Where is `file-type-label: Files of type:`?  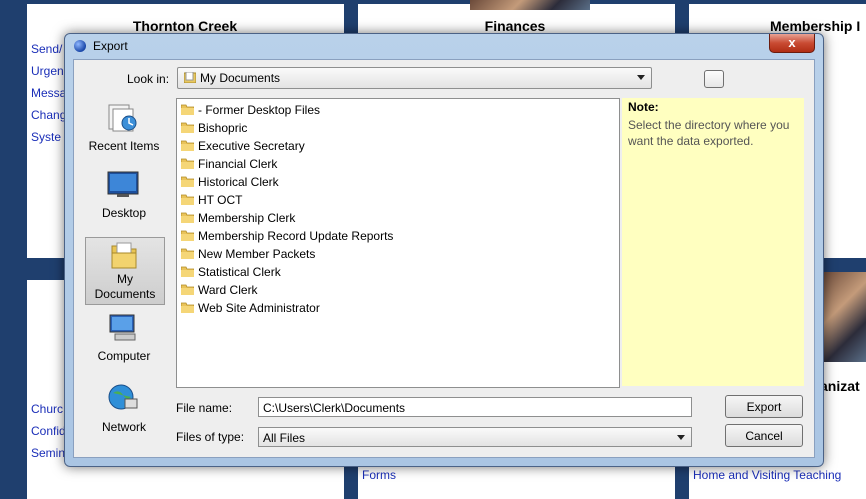 file-type-label: Files of type: is located at coordinates (210, 437).